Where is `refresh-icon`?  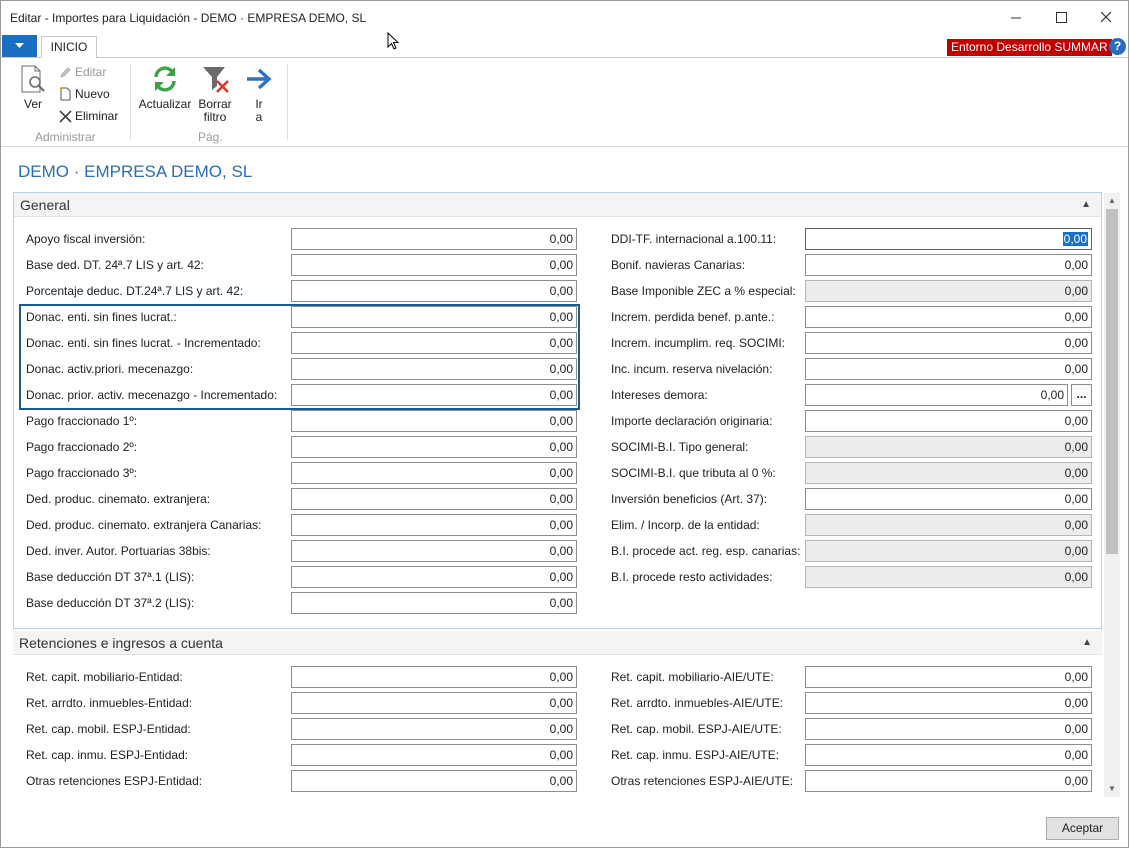 refresh-icon is located at coordinates (165, 79).